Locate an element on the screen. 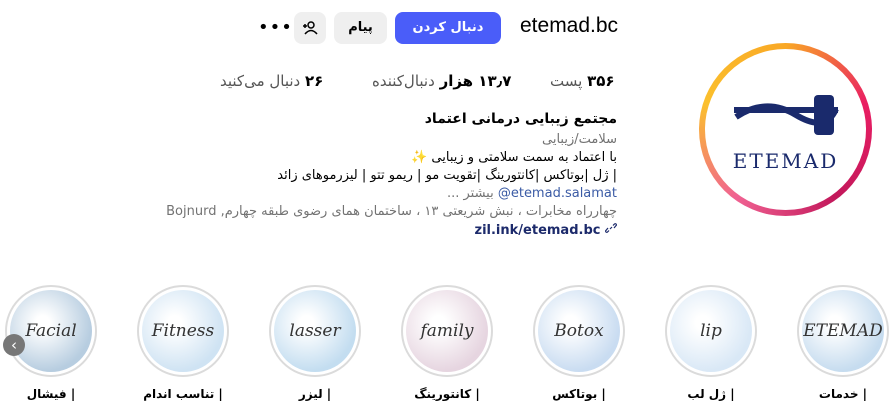 This screenshot has height=417, width=892. highlight-item: Facial is located at coordinates (51, 331).